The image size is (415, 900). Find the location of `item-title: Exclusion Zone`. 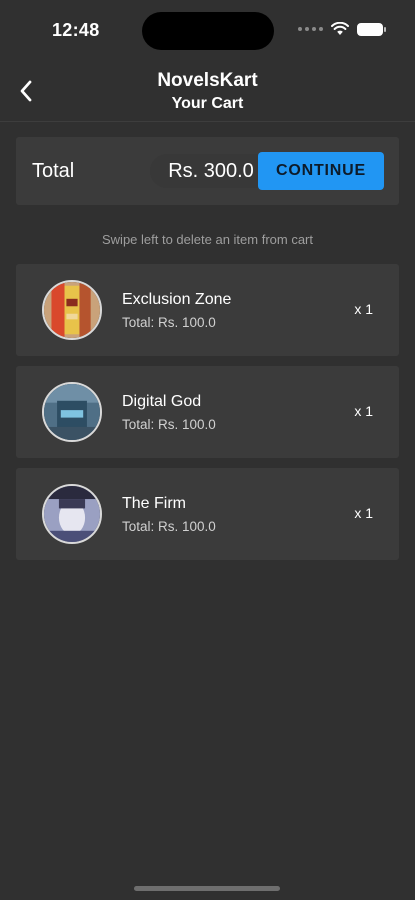

item-title: Exclusion Zone is located at coordinates (177, 299).